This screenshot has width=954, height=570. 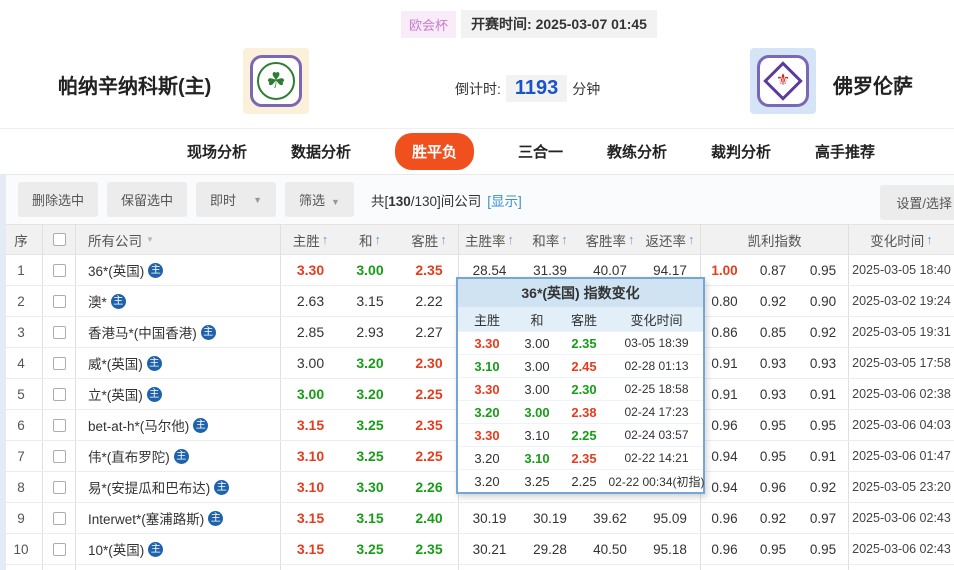 What do you see at coordinates (146, 518) in the screenshot?
I see `company-name: Interwet*(塞浦路斯)` at bounding box center [146, 518].